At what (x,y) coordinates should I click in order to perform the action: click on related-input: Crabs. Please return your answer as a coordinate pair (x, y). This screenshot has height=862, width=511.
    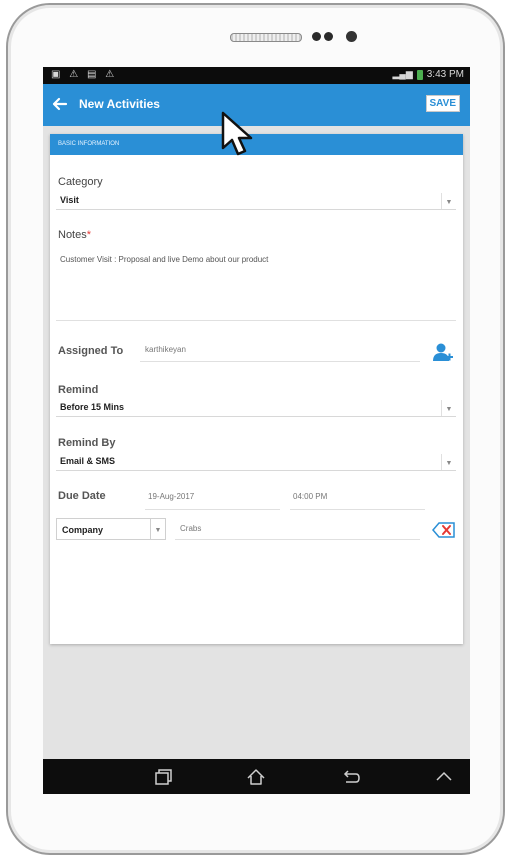
    Looking at the image, I should click on (190, 528).